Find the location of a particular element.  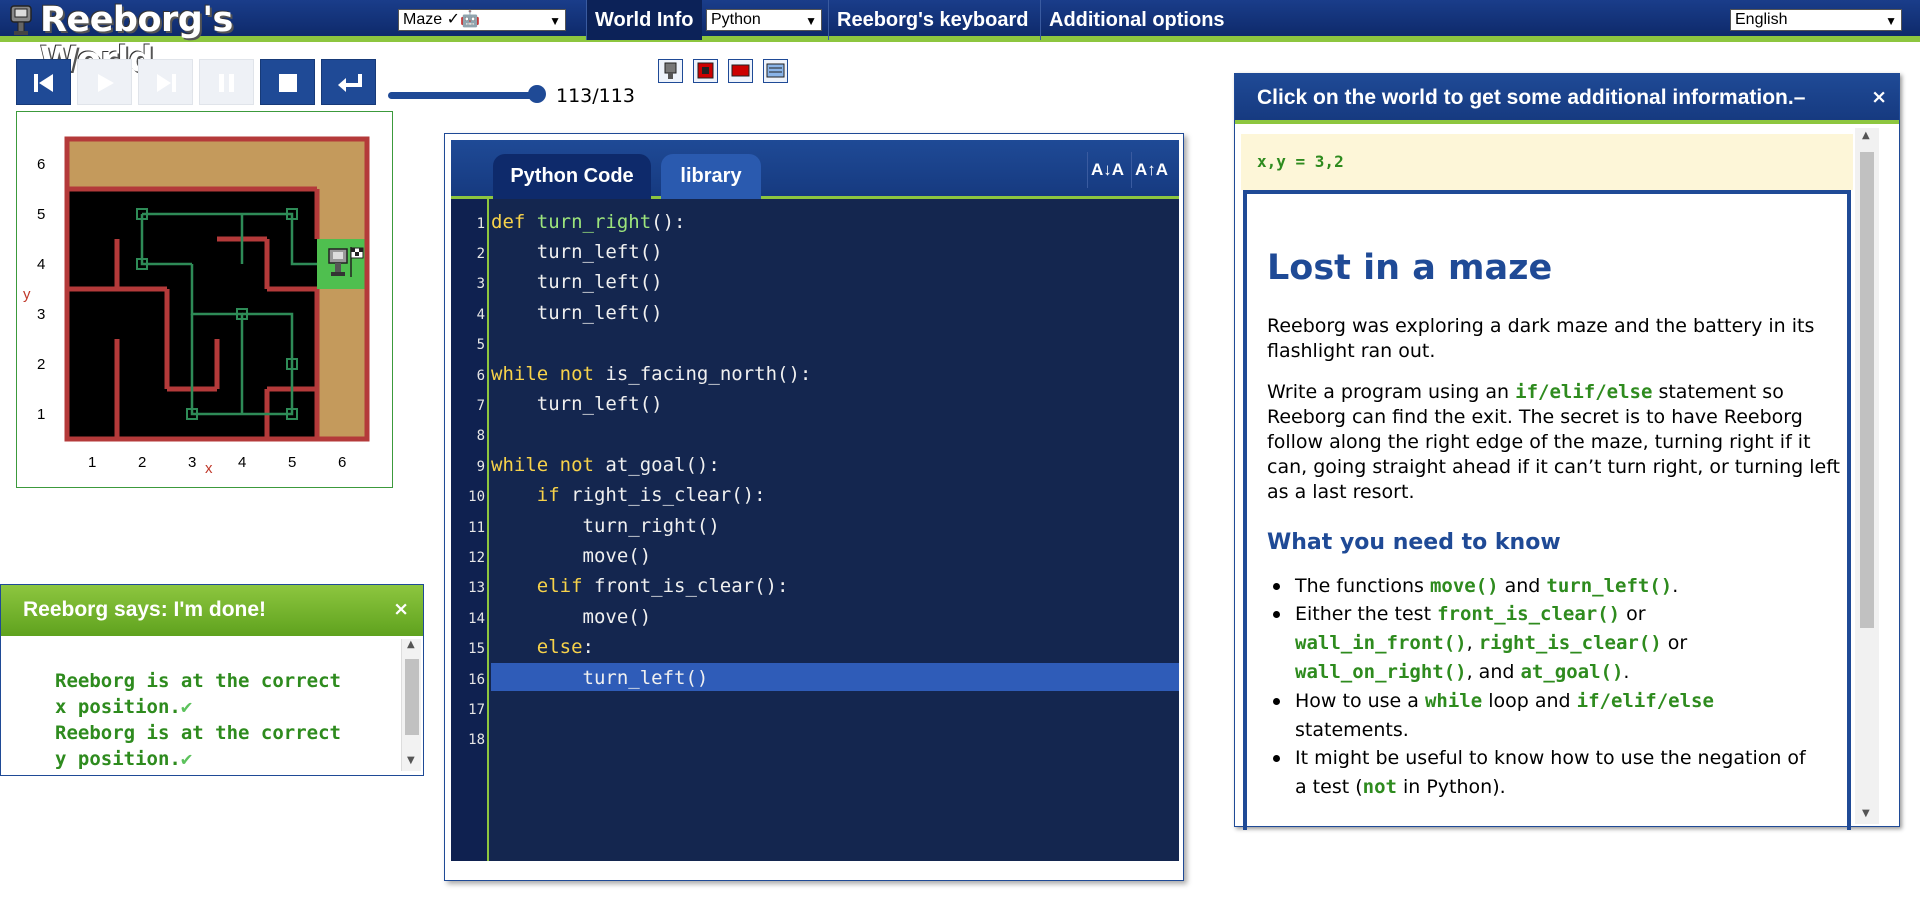

locale-select: English ▼ is located at coordinates (1816, 20).